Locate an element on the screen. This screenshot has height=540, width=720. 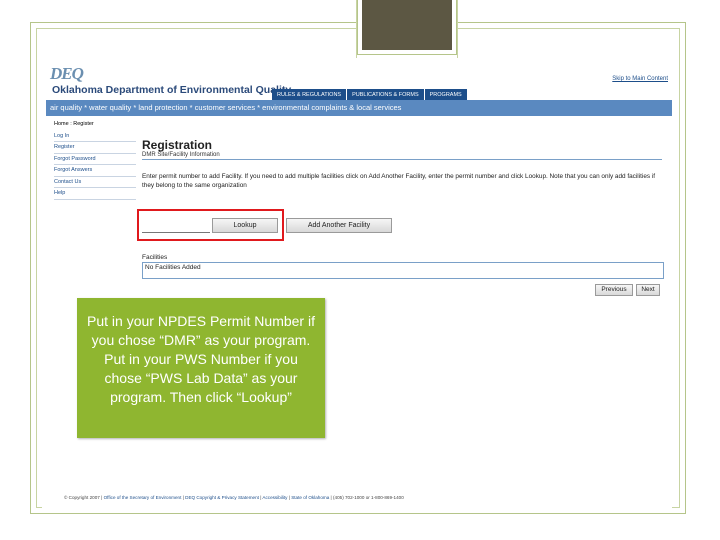
sidebar-item-forgot-password: Forgot Password is located at coordinates (95, 159).